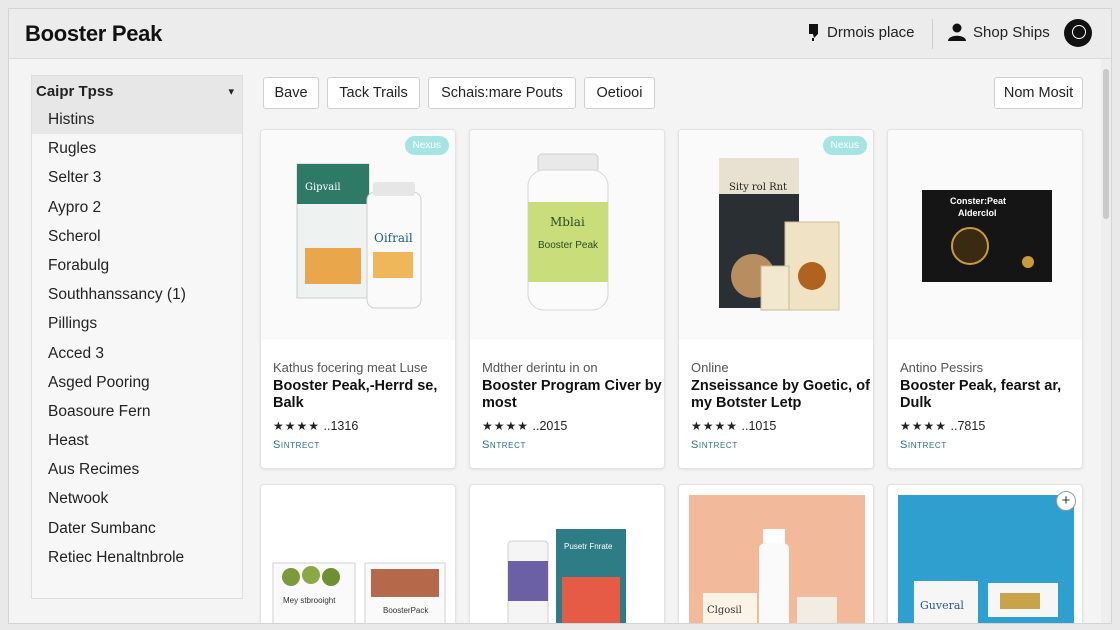 This screenshot has width=1120, height=630. I want to click on package-label: Mey stbrooight, so click(309, 600).